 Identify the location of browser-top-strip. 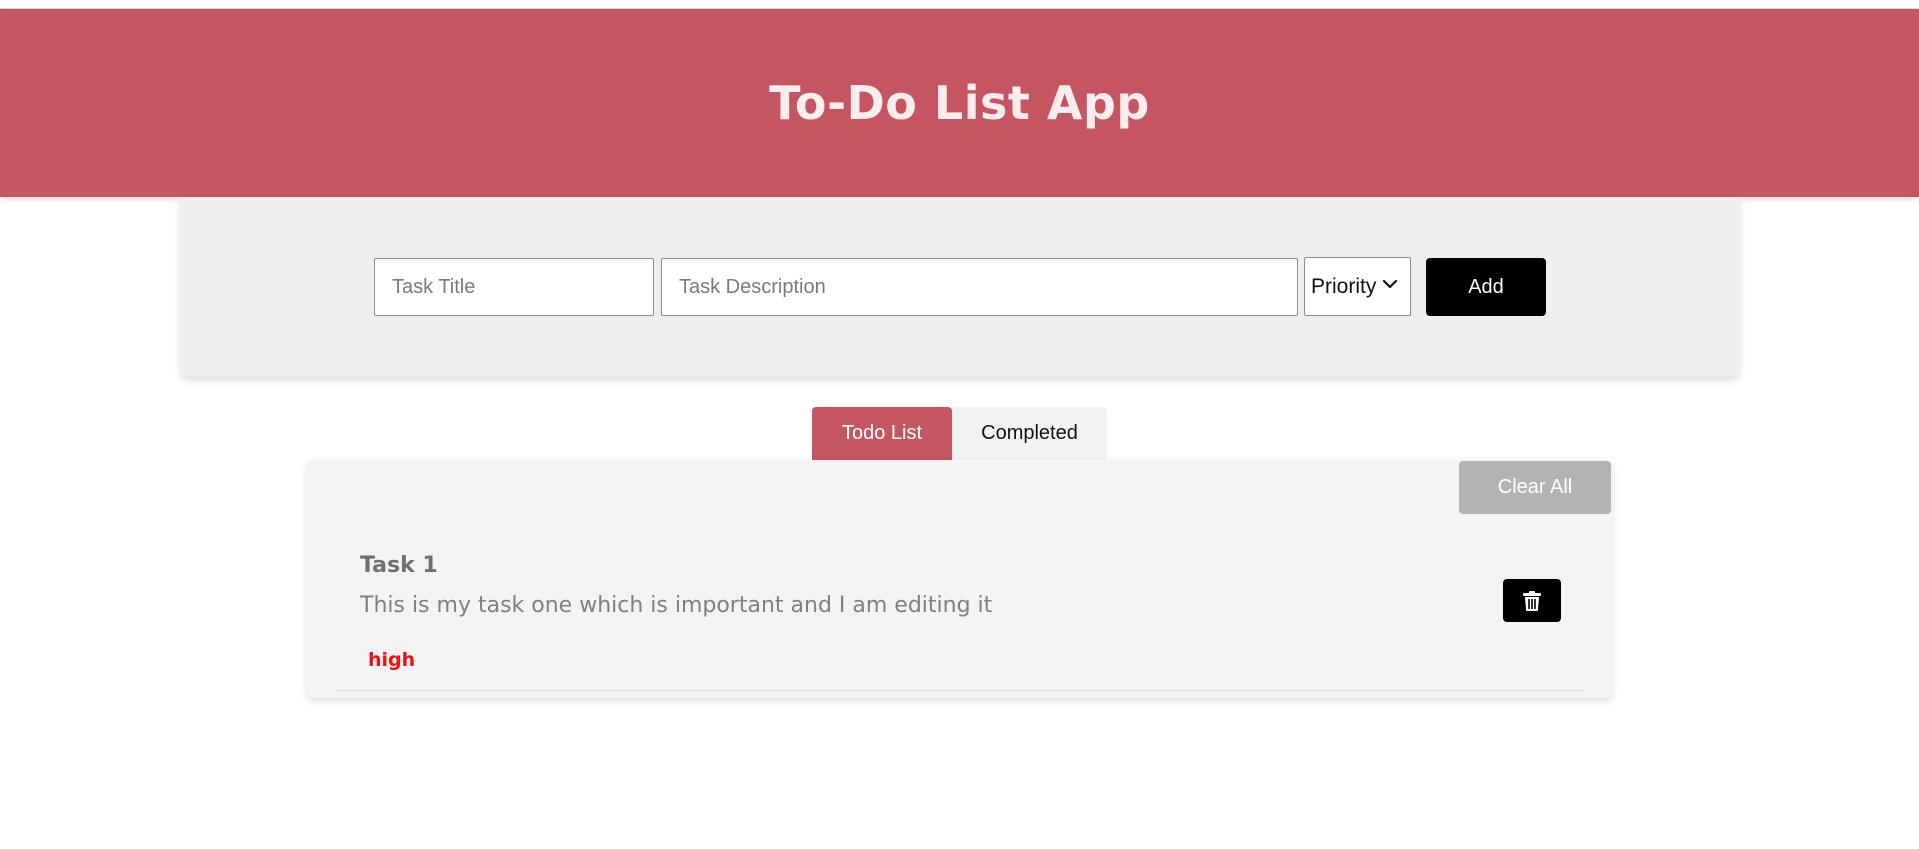
(959, 4).